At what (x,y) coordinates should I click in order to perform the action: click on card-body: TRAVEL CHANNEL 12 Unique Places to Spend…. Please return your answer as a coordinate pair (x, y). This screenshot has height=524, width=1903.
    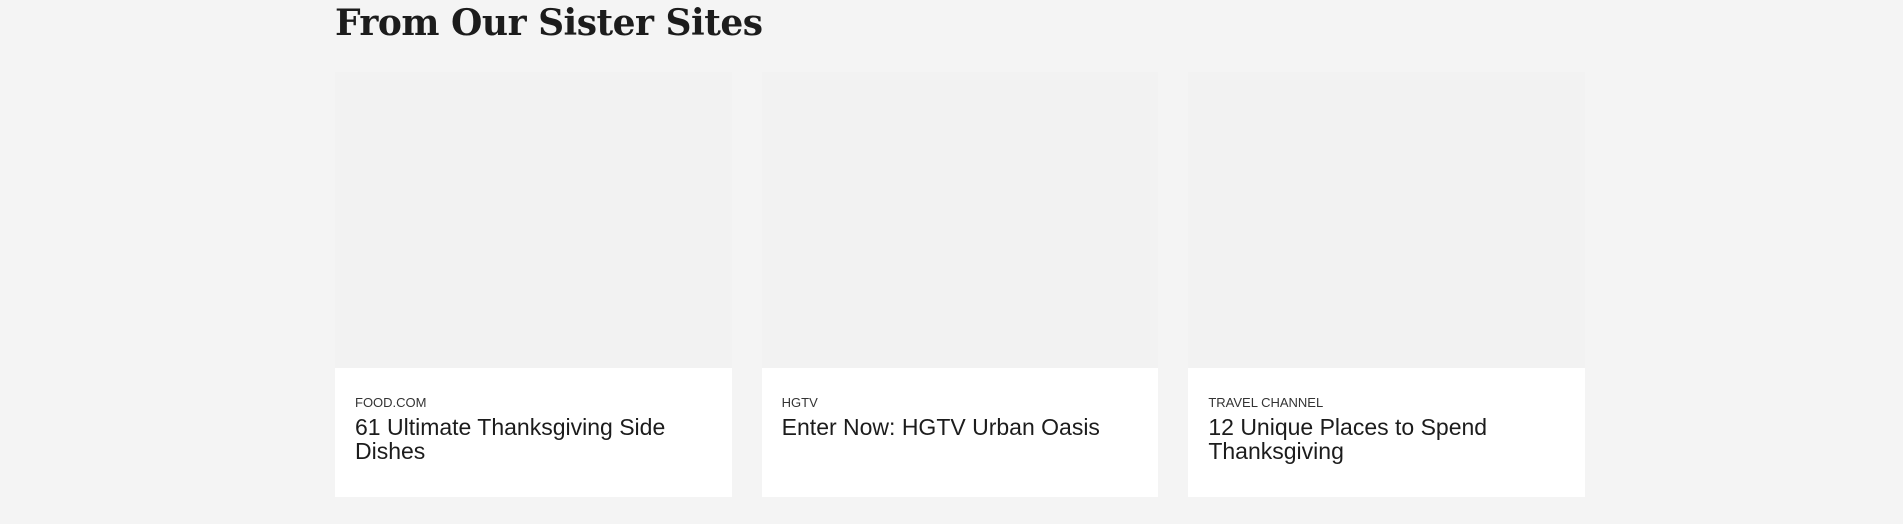
    Looking at the image, I should click on (1386, 429).